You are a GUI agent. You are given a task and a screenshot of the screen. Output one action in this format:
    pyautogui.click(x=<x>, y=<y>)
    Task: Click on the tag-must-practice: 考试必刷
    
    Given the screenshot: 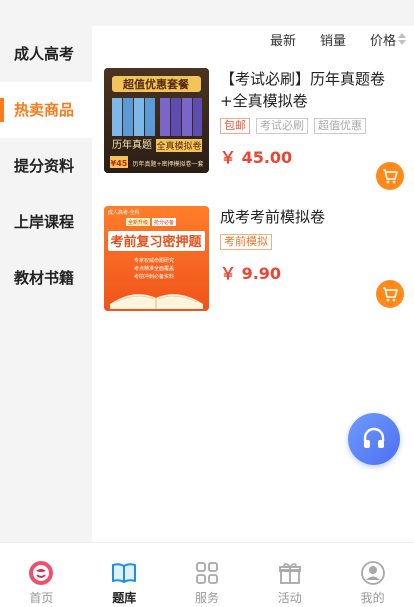 What is the action you would take?
    pyautogui.click(x=282, y=126)
    